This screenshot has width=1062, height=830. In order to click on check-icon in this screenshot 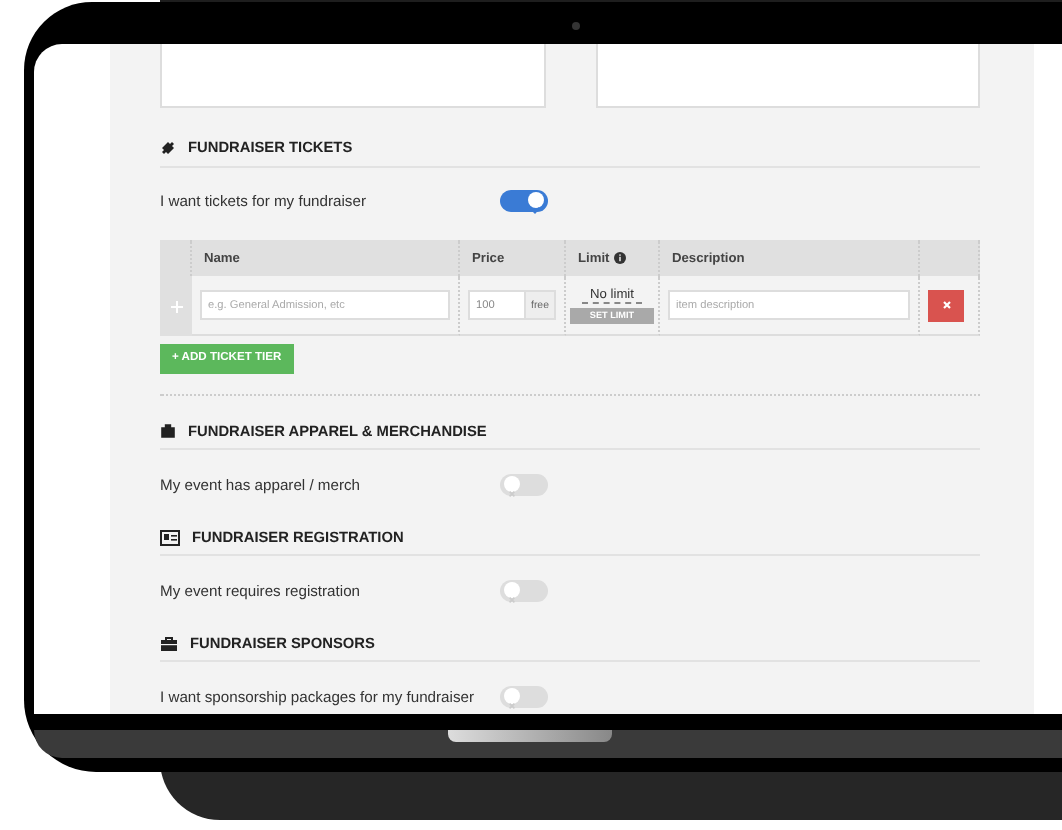, I will do `click(536, 210)`.